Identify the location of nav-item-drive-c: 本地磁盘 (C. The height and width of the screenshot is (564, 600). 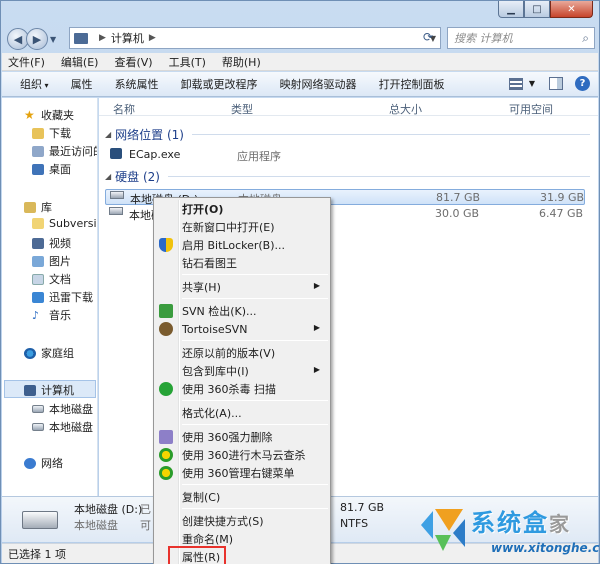
(64, 409).